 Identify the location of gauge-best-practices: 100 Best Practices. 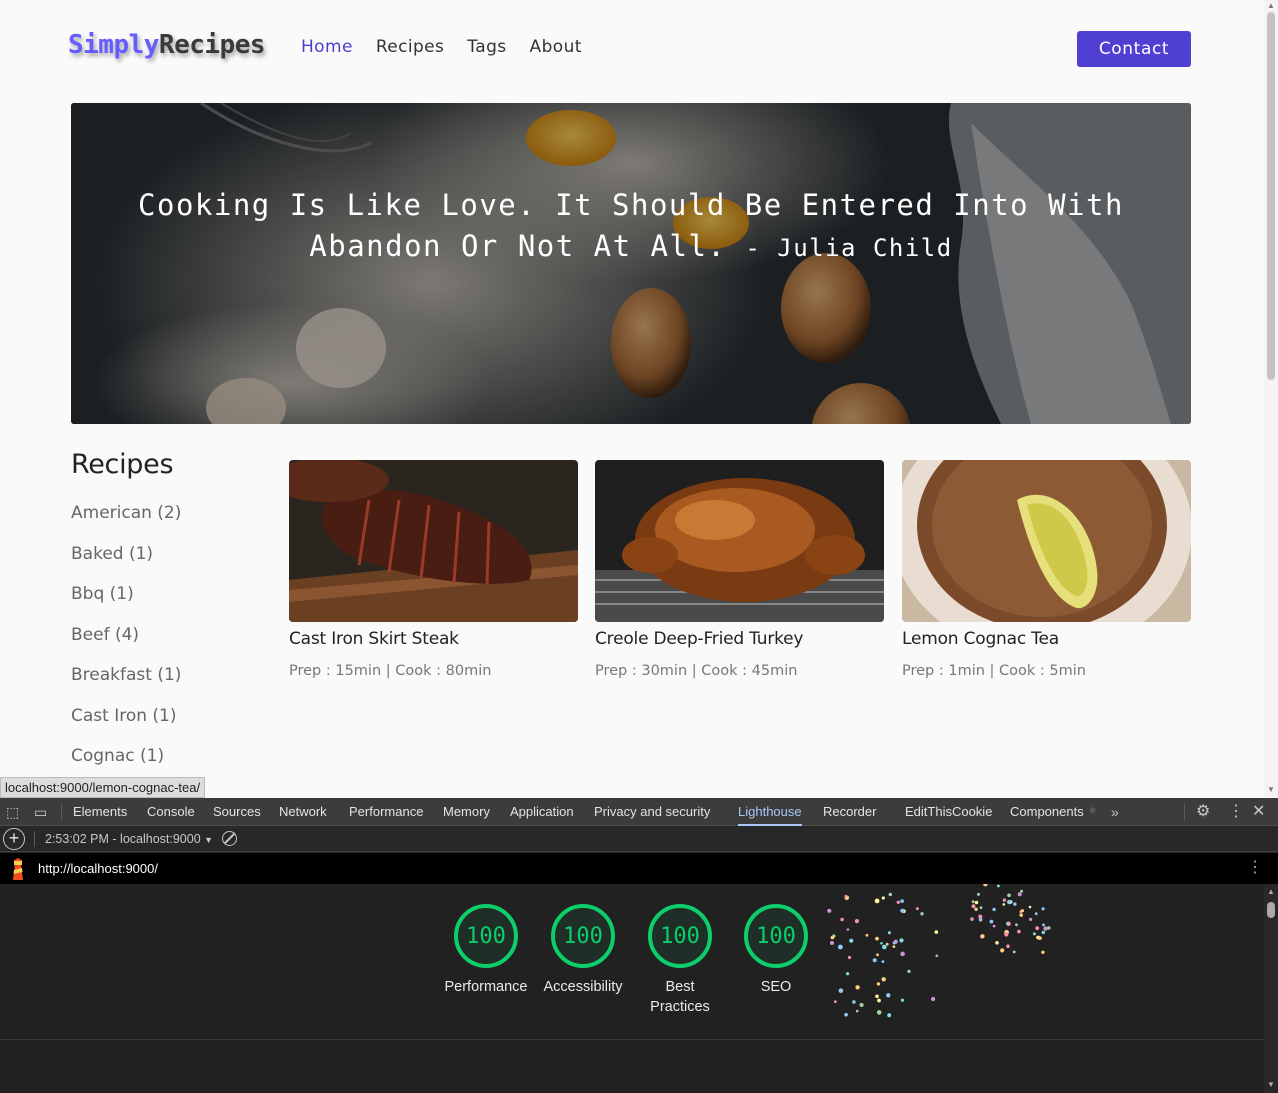
(680, 960).